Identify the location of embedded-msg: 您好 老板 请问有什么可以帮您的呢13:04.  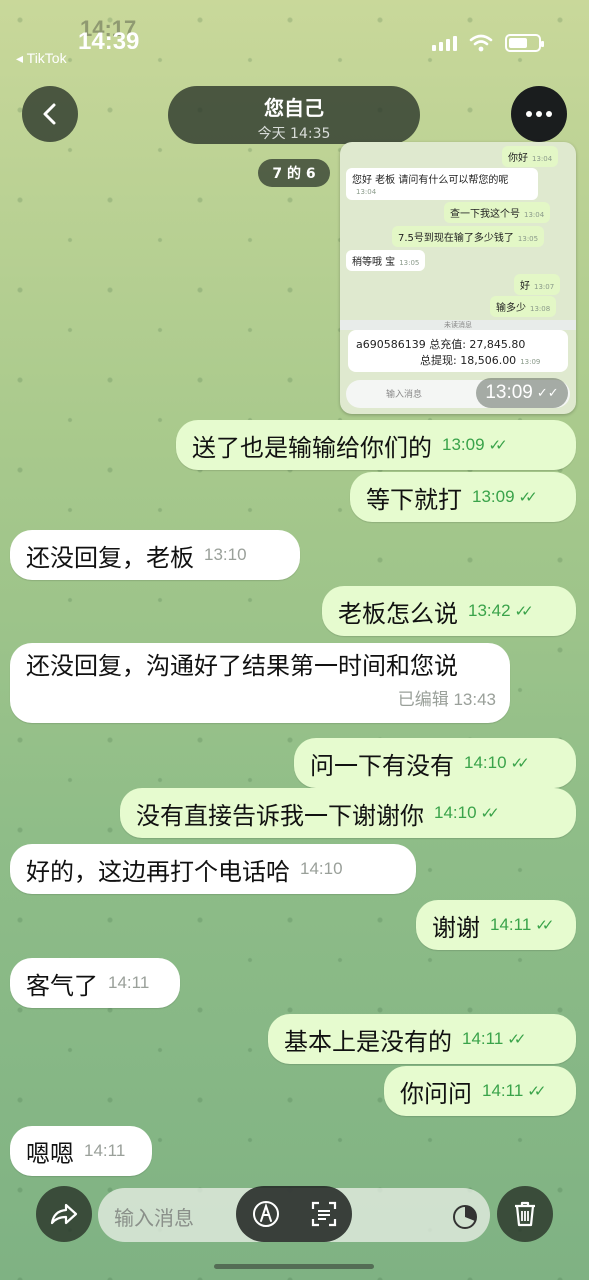
(442, 184).